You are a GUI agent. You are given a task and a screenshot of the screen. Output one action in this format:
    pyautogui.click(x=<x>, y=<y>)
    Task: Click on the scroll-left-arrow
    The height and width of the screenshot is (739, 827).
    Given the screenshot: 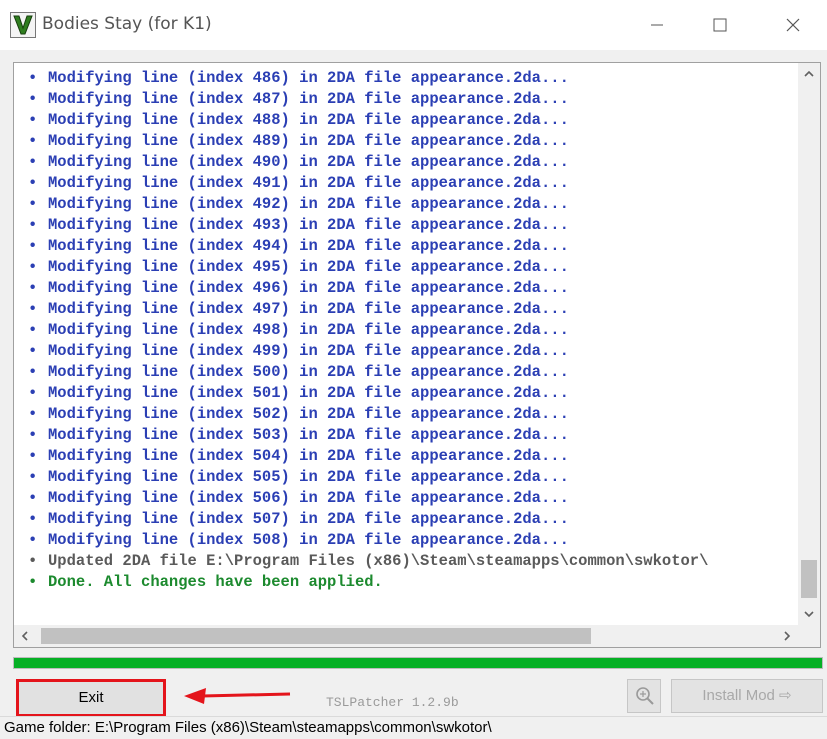 What is the action you would take?
    pyautogui.click(x=25, y=636)
    